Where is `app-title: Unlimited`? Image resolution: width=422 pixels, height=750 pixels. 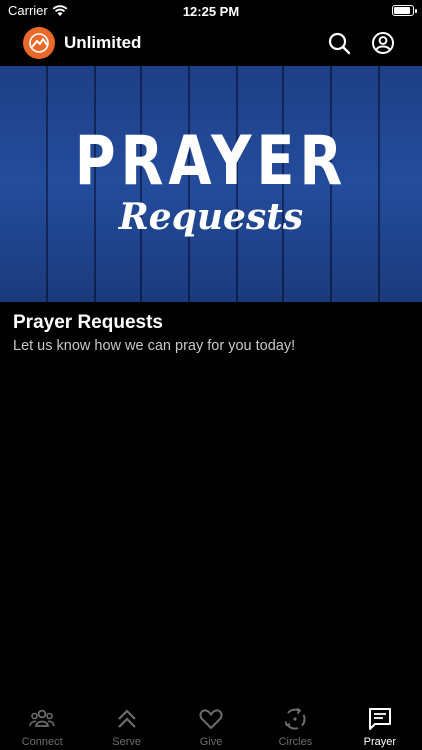
app-title: Unlimited is located at coordinates (103, 42).